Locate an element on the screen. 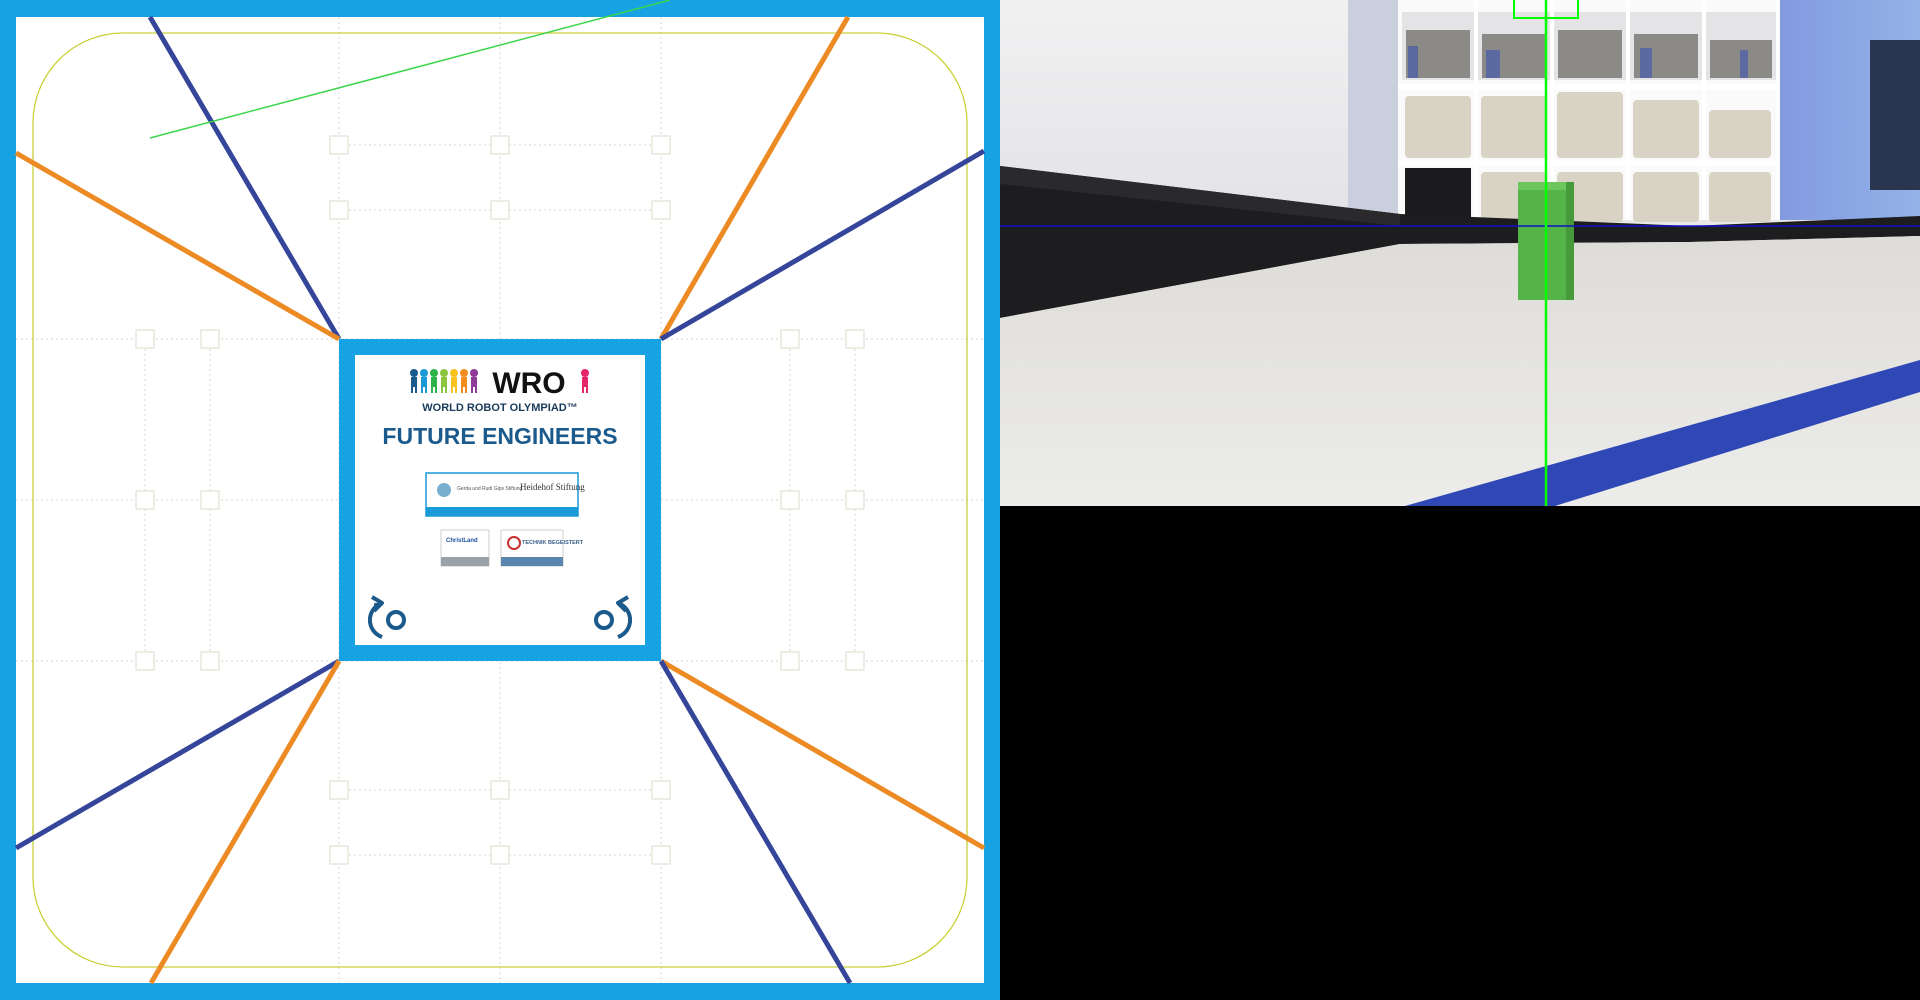 The height and width of the screenshot is (1000, 1920). sponsor-left-name: Gerda und Rudi Gips Stiftung is located at coordinates (490, 489).